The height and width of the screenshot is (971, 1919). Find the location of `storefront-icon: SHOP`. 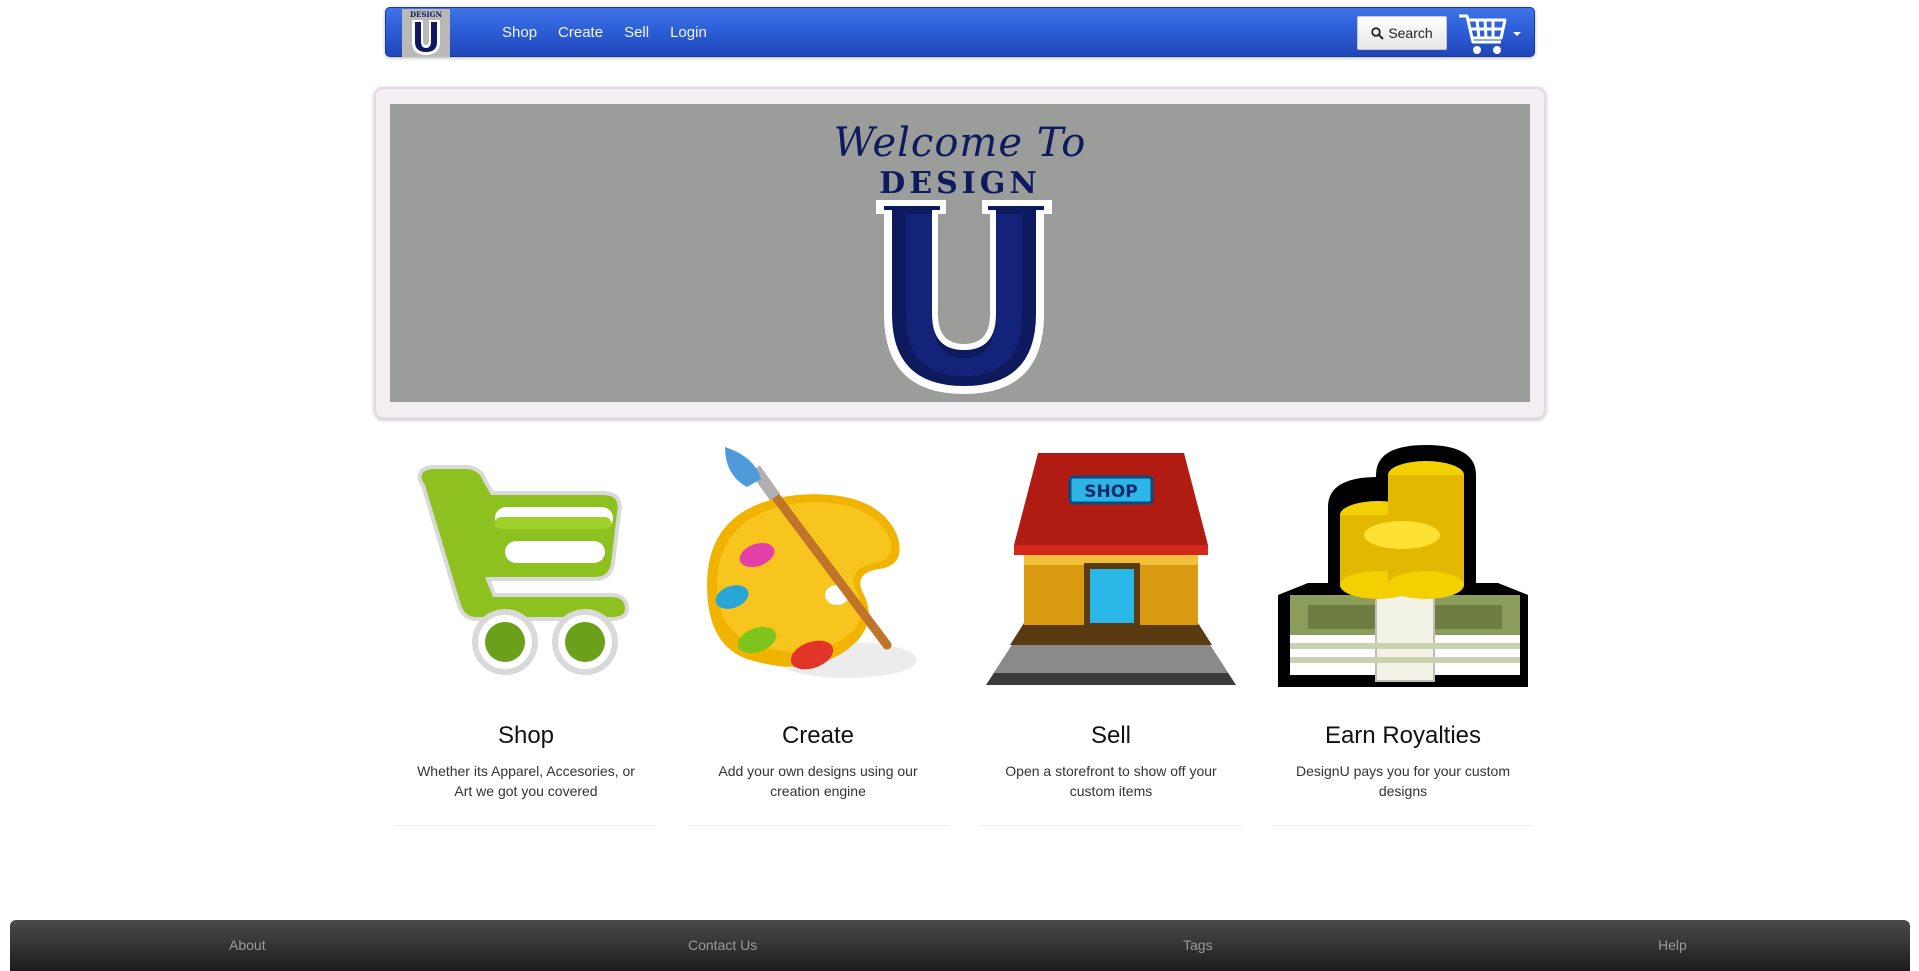

storefront-icon: SHOP is located at coordinates (1111, 569).